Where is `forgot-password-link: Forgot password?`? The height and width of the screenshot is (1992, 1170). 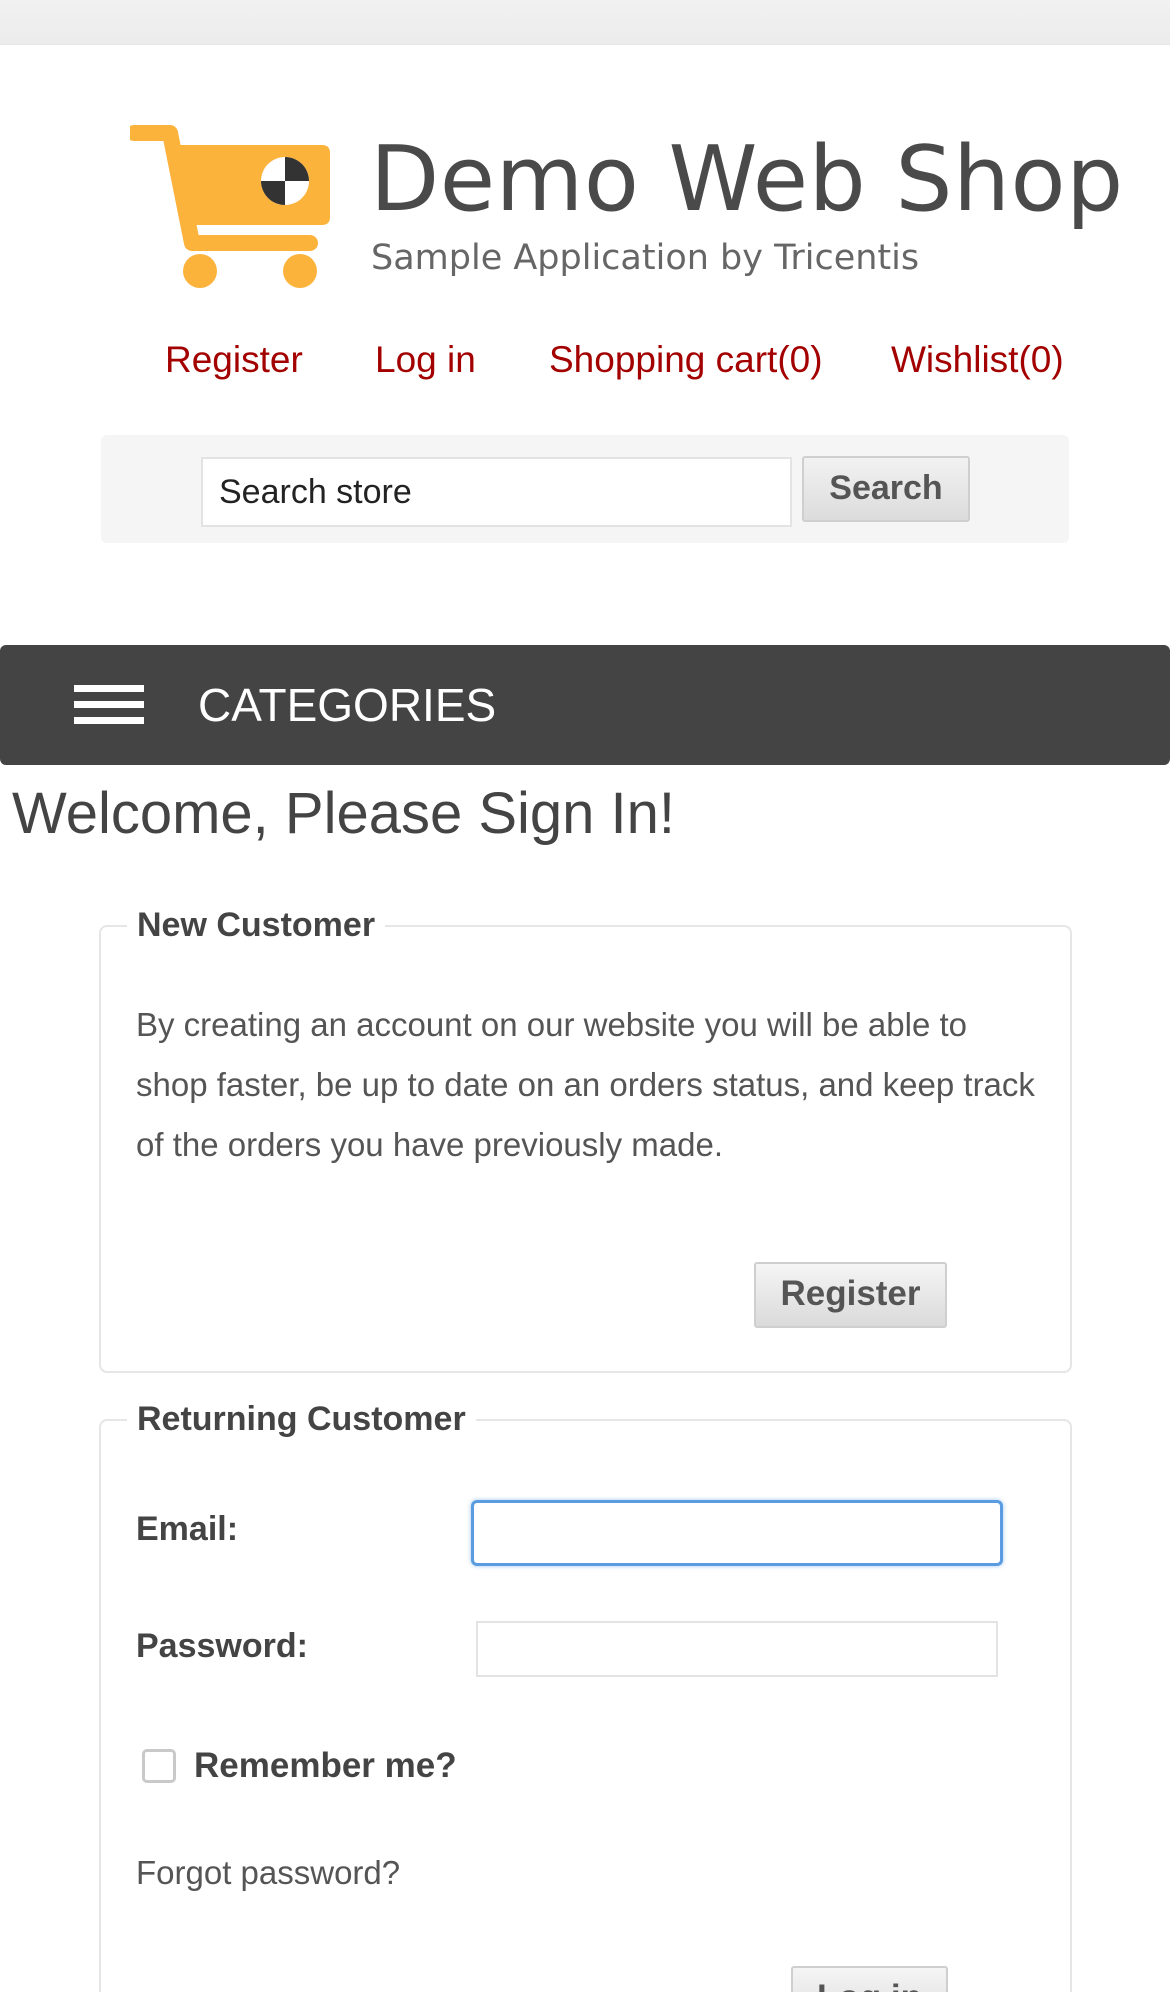 forgot-password-link: Forgot password? is located at coordinates (268, 1873).